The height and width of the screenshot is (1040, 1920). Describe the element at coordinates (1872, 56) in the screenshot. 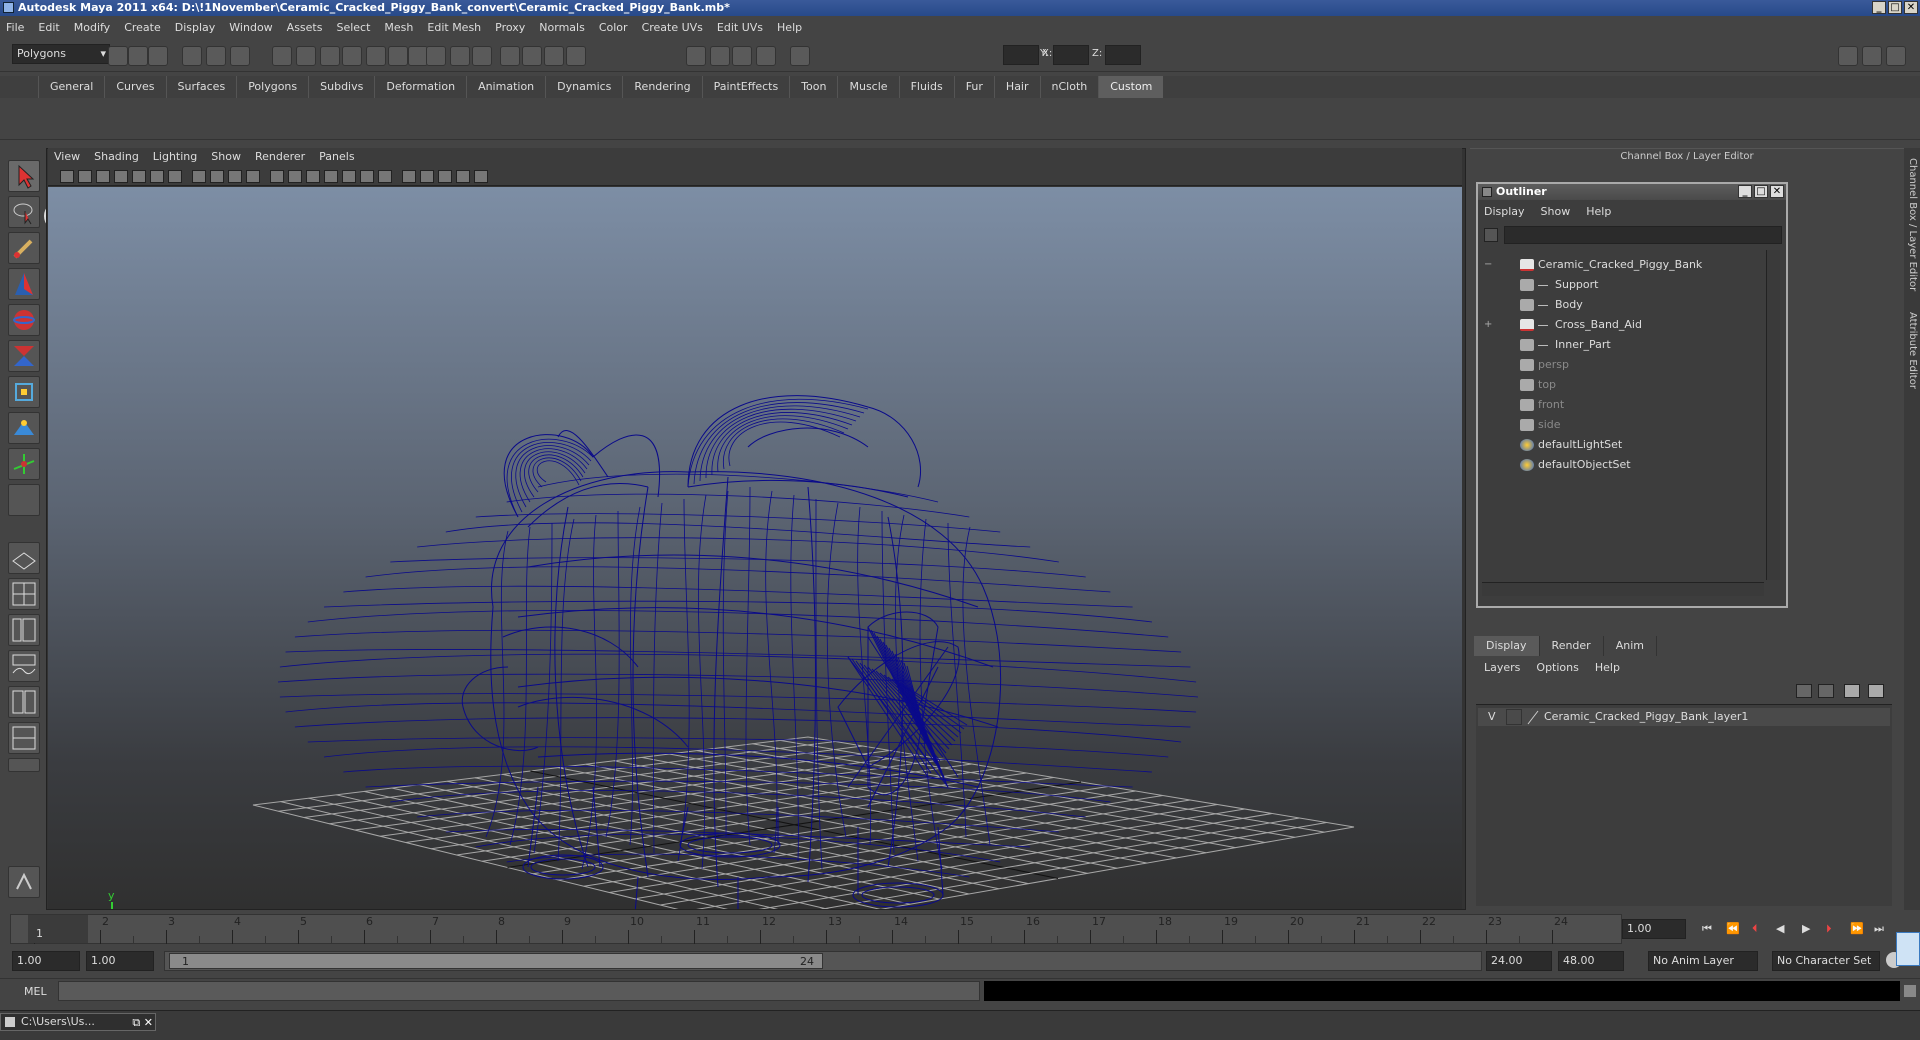

I see `attribute-editor-toggle-icon` at that location.